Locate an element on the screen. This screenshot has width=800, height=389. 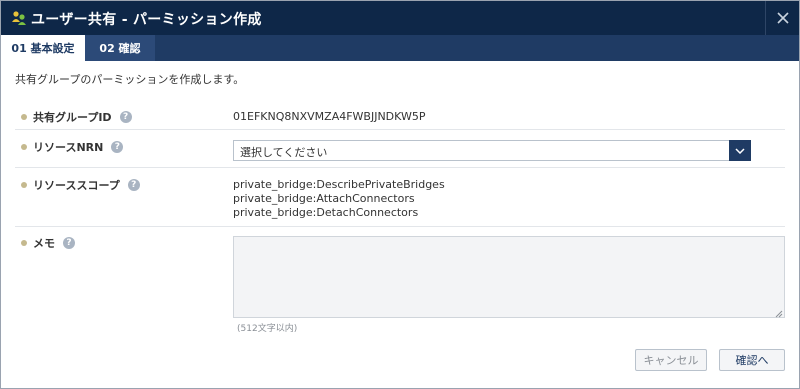
memo-label: メモ ? is located at coordinates (48, 243).